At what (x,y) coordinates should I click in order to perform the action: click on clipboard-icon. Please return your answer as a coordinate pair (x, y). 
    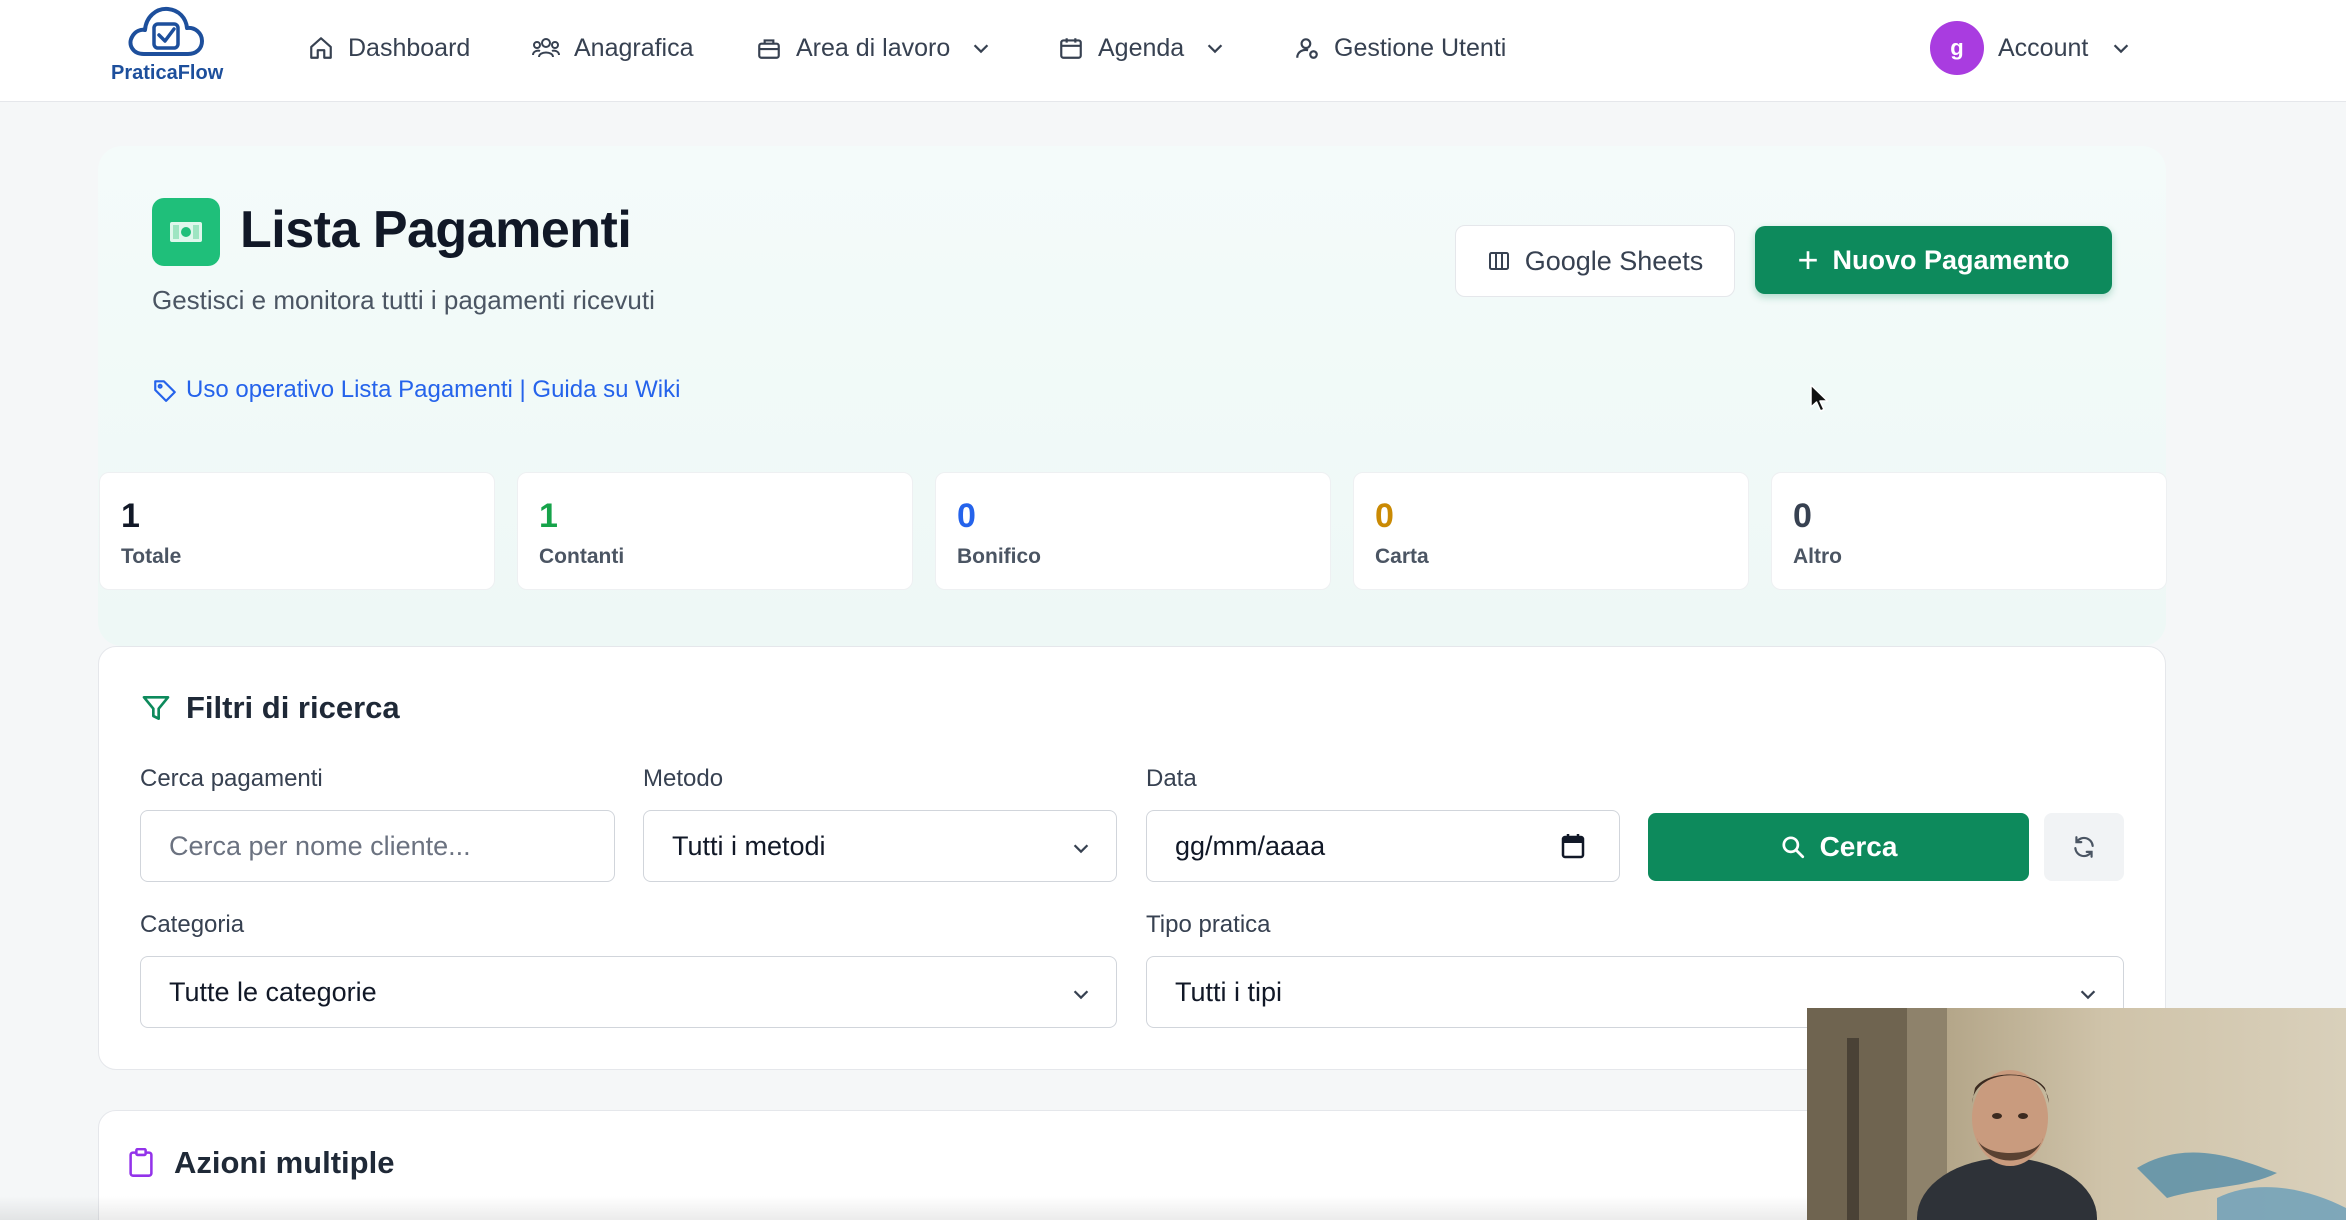
    Looking at the image, I should click on (141, 1162).